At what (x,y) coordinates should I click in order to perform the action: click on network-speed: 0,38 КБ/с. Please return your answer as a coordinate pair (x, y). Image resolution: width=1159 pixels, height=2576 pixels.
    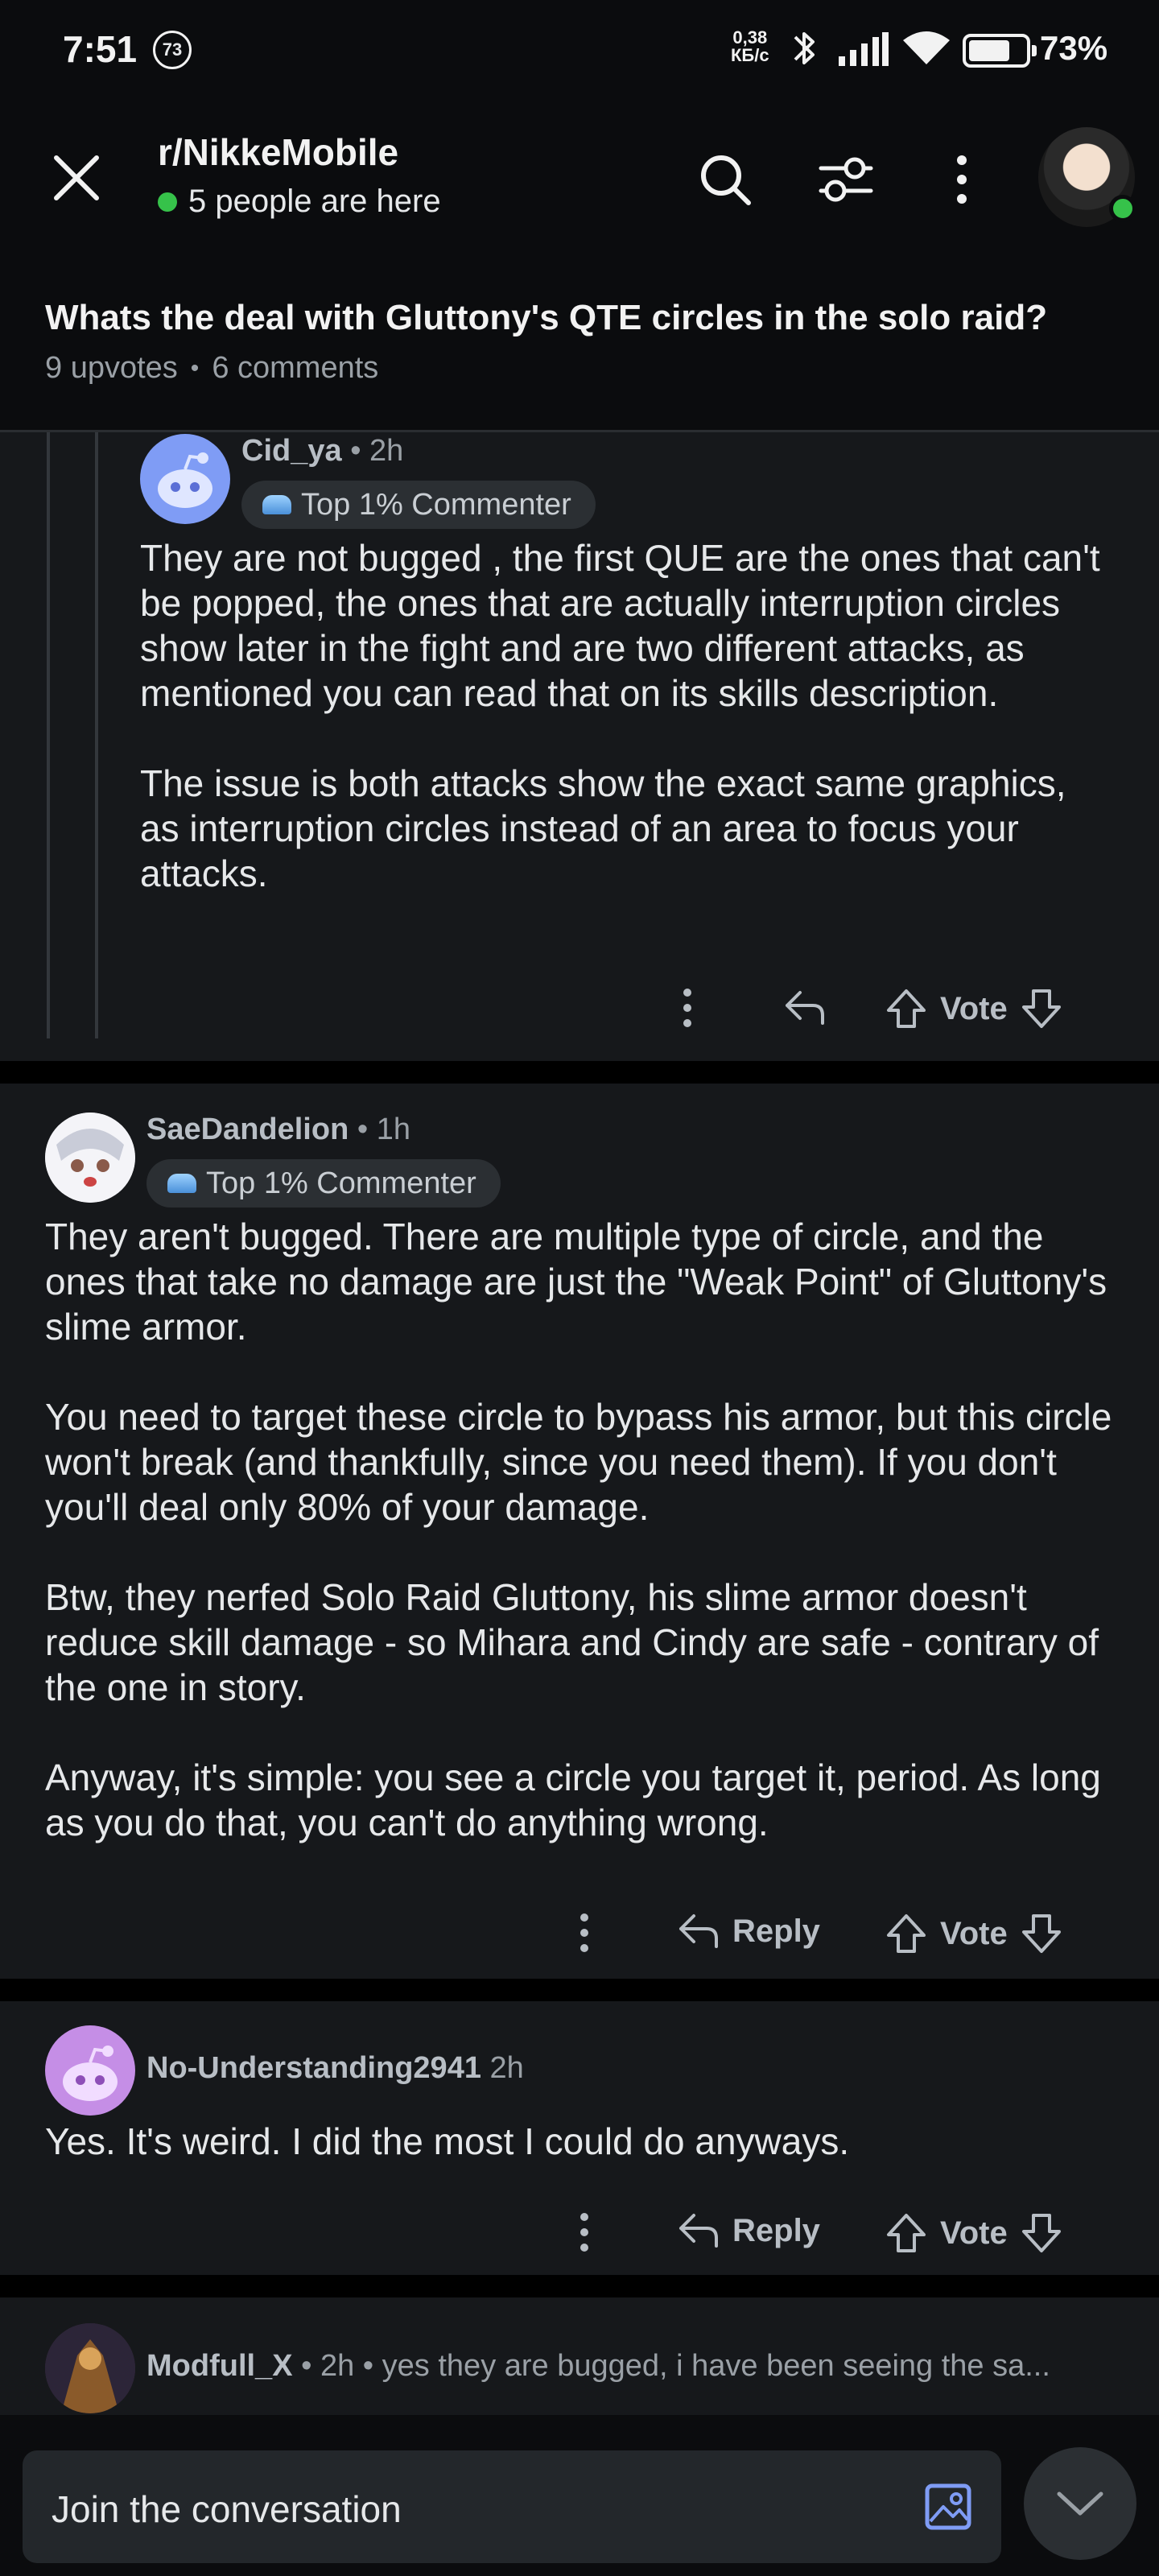
    Looking at the image, I should click on (750, 46).